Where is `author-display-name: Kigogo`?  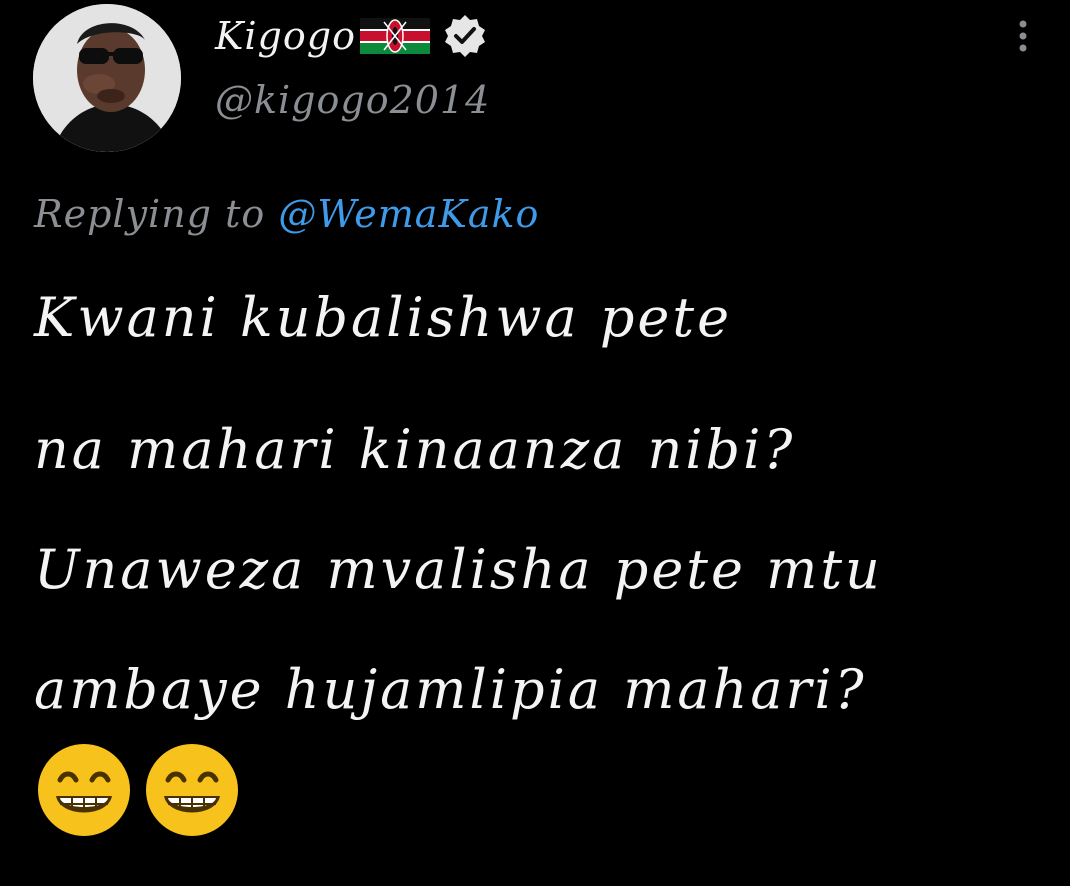 author-display-name: Kigogo is located at coordinates (285, 36).